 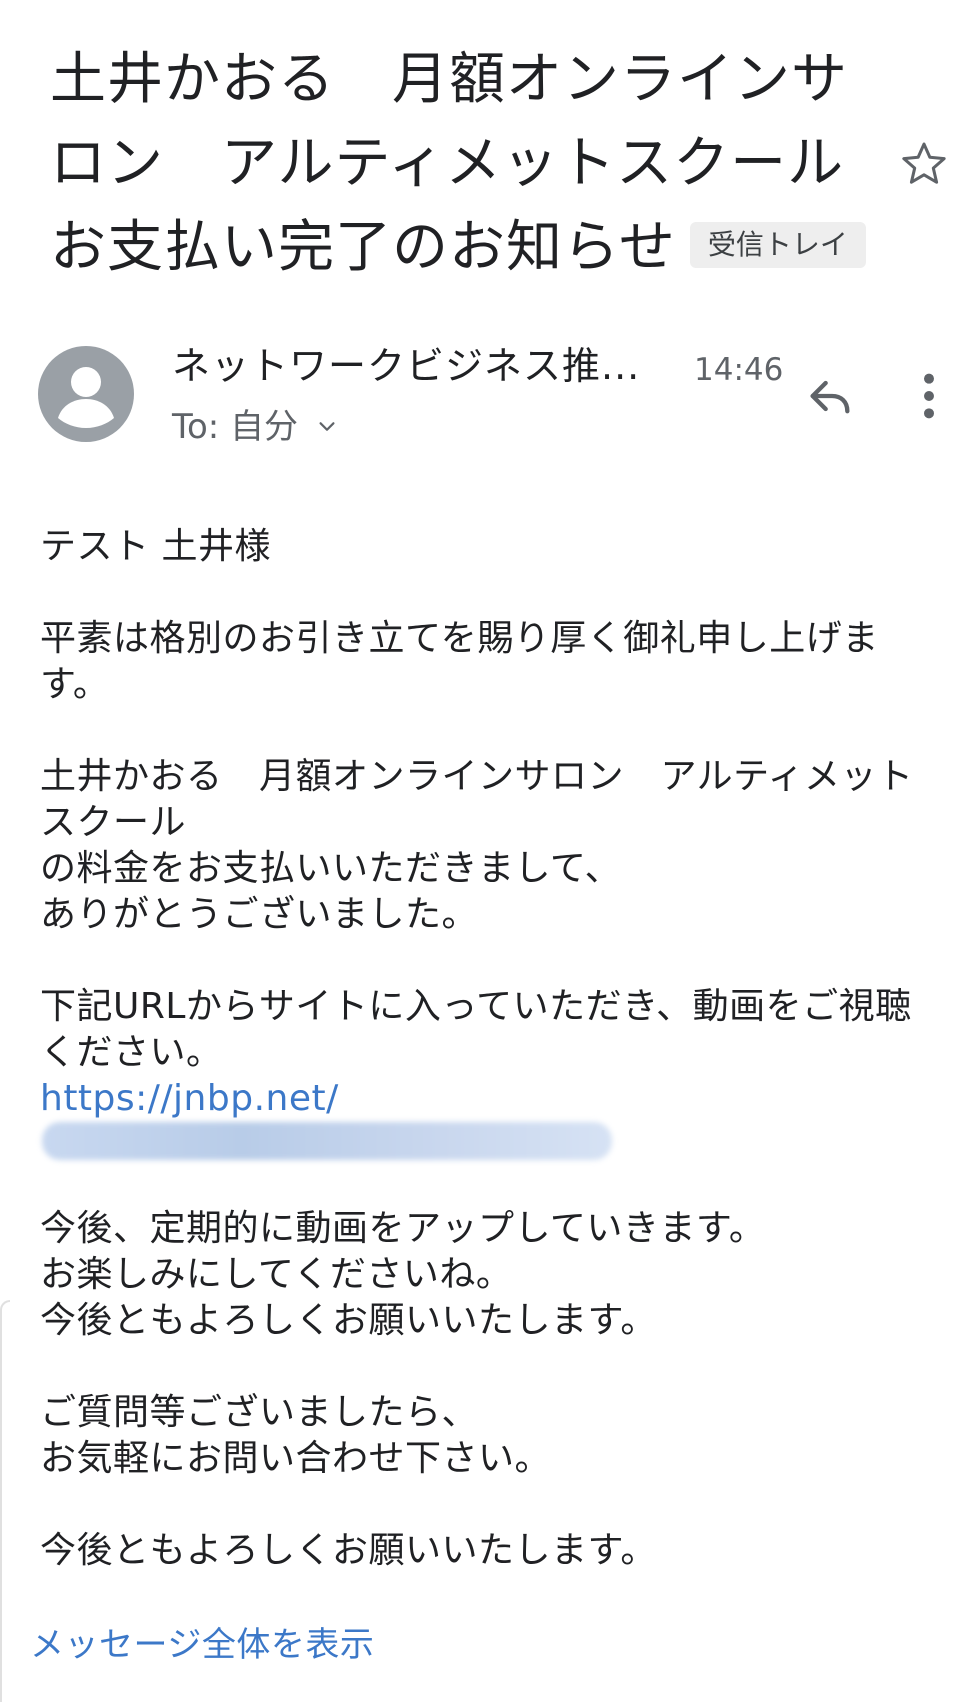 I want to click on body-paragraph: ご質問等ございましたら、 お気軽にお問い合わせ下さい。, so click(x=490, y=1436).